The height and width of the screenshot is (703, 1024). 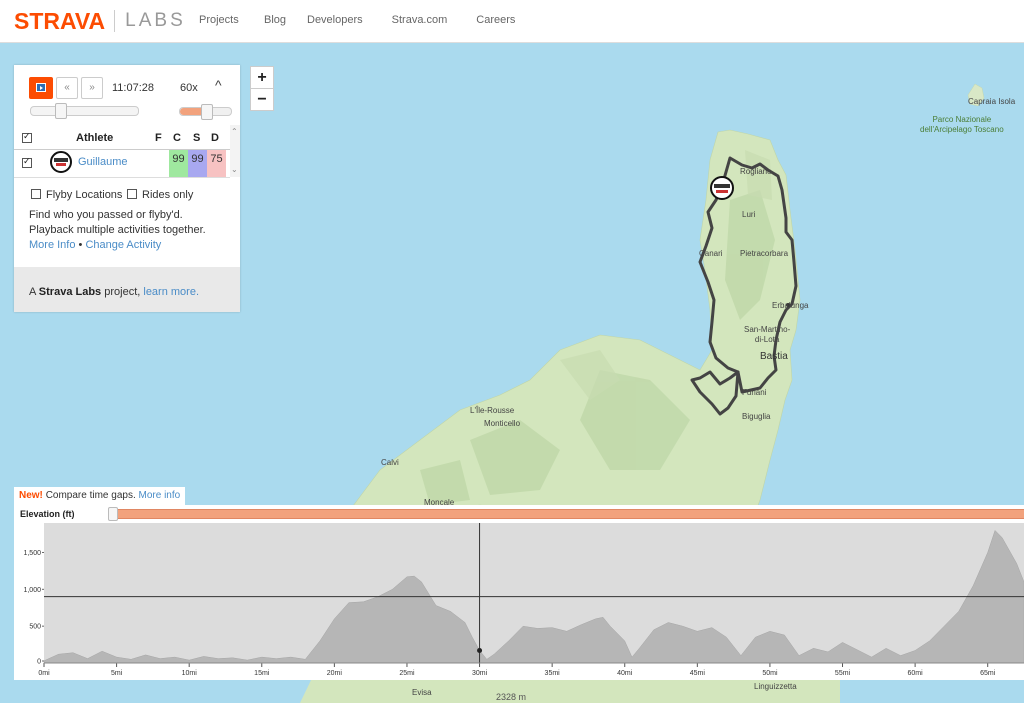 What do you see at coordinates (566, 514) in the screenshot?
I see `elevation-range-slider` at bounding box center [566, 514].